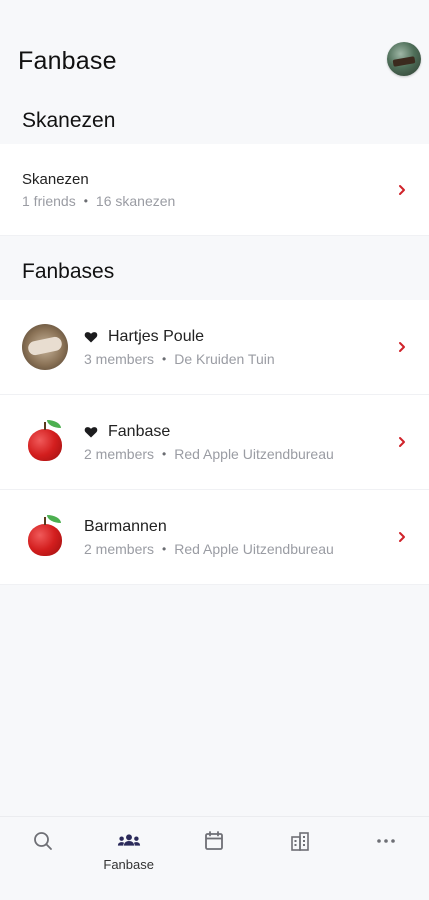  I want to click on nav-more, so click(386, 841).